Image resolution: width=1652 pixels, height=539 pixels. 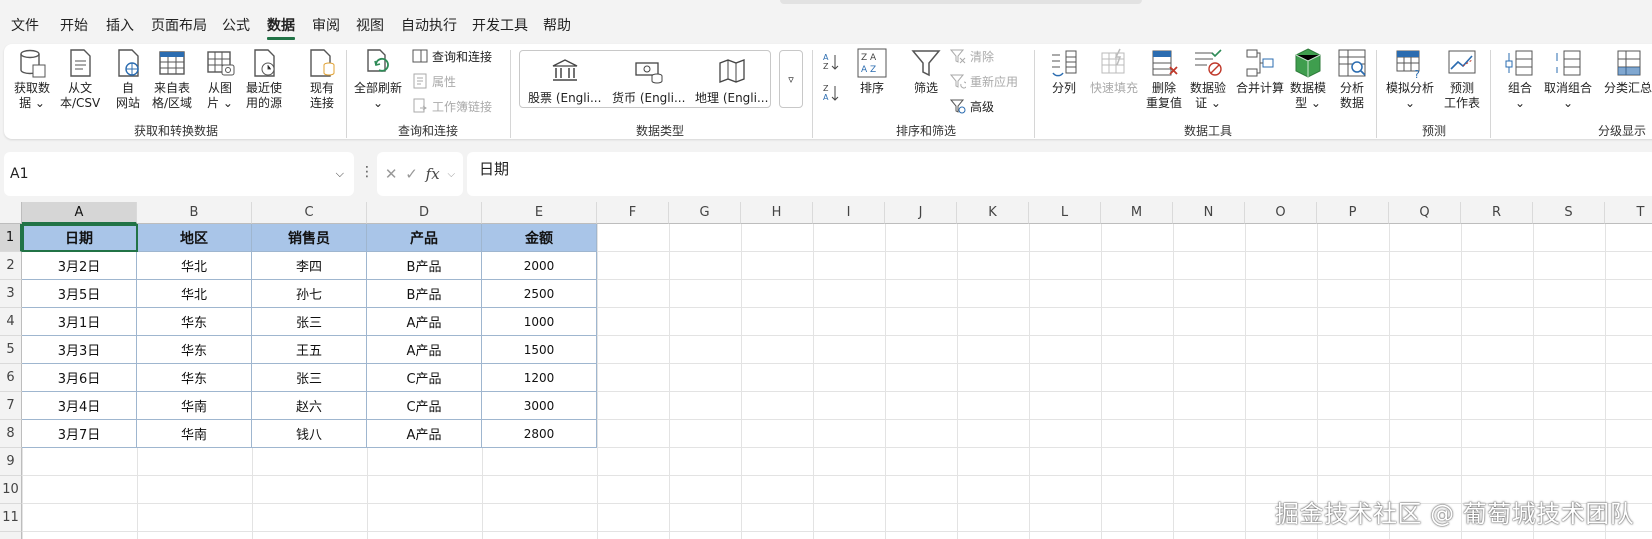 What do you see at coordinates (1059, 174) in the screenshot?
I see `formula-input: 日期` at bounding box center [1059, 174].